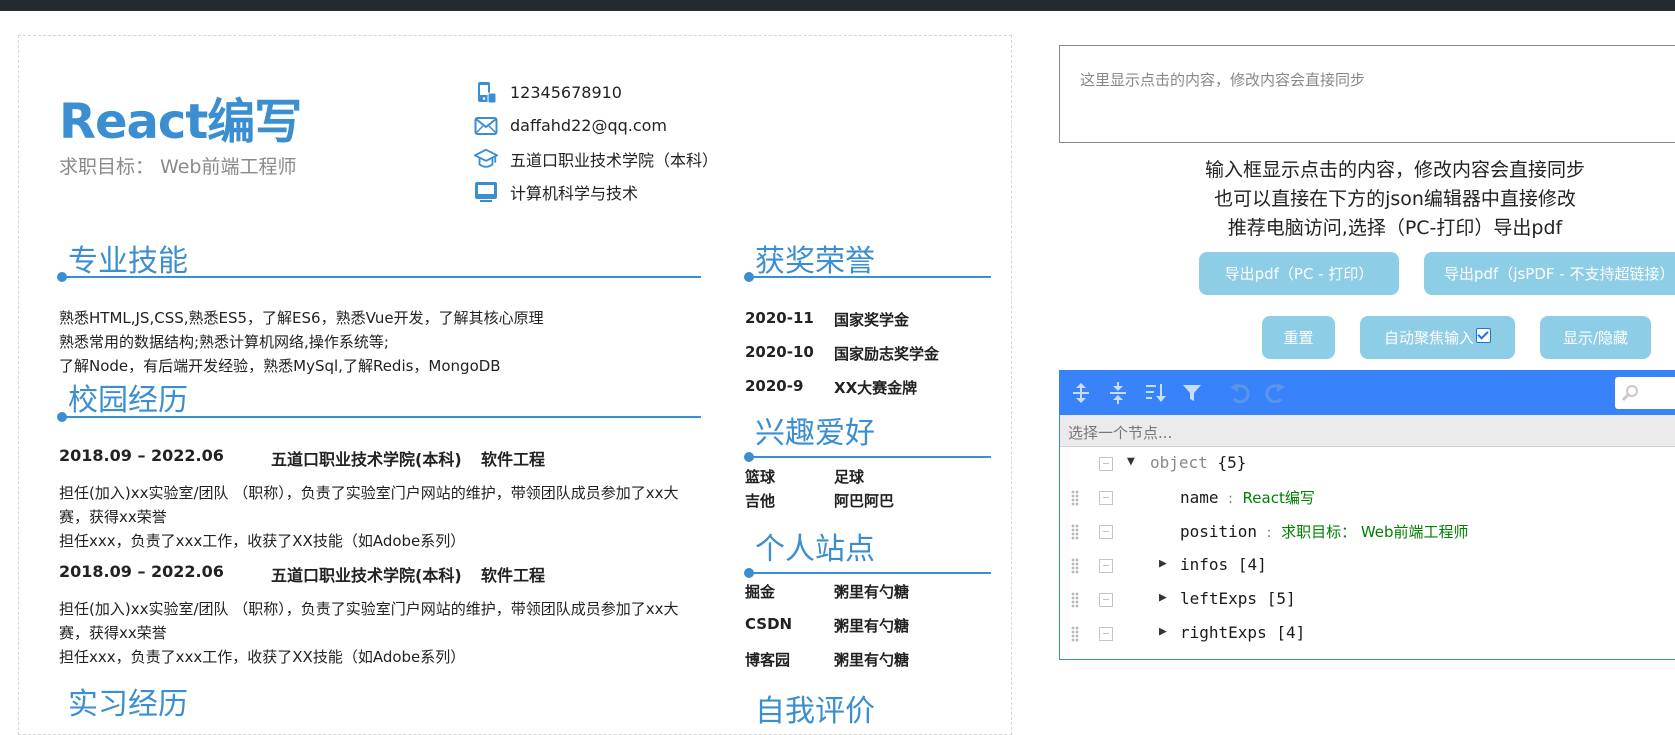  What do you see at coordinates (804, 476) in the screenshot?
I see `hobby-row: 篮球 足球` at bounding box center [804, 476].